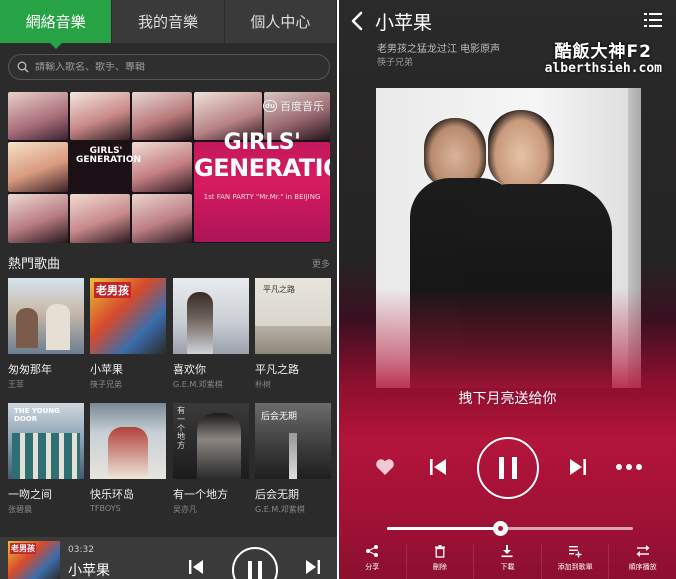 This screenshot has width=676, height=579. What do you see at coordinates (575, 552) in the screenshot?
I see `add-to-playlist-icon` at bounding box center [575, 552].